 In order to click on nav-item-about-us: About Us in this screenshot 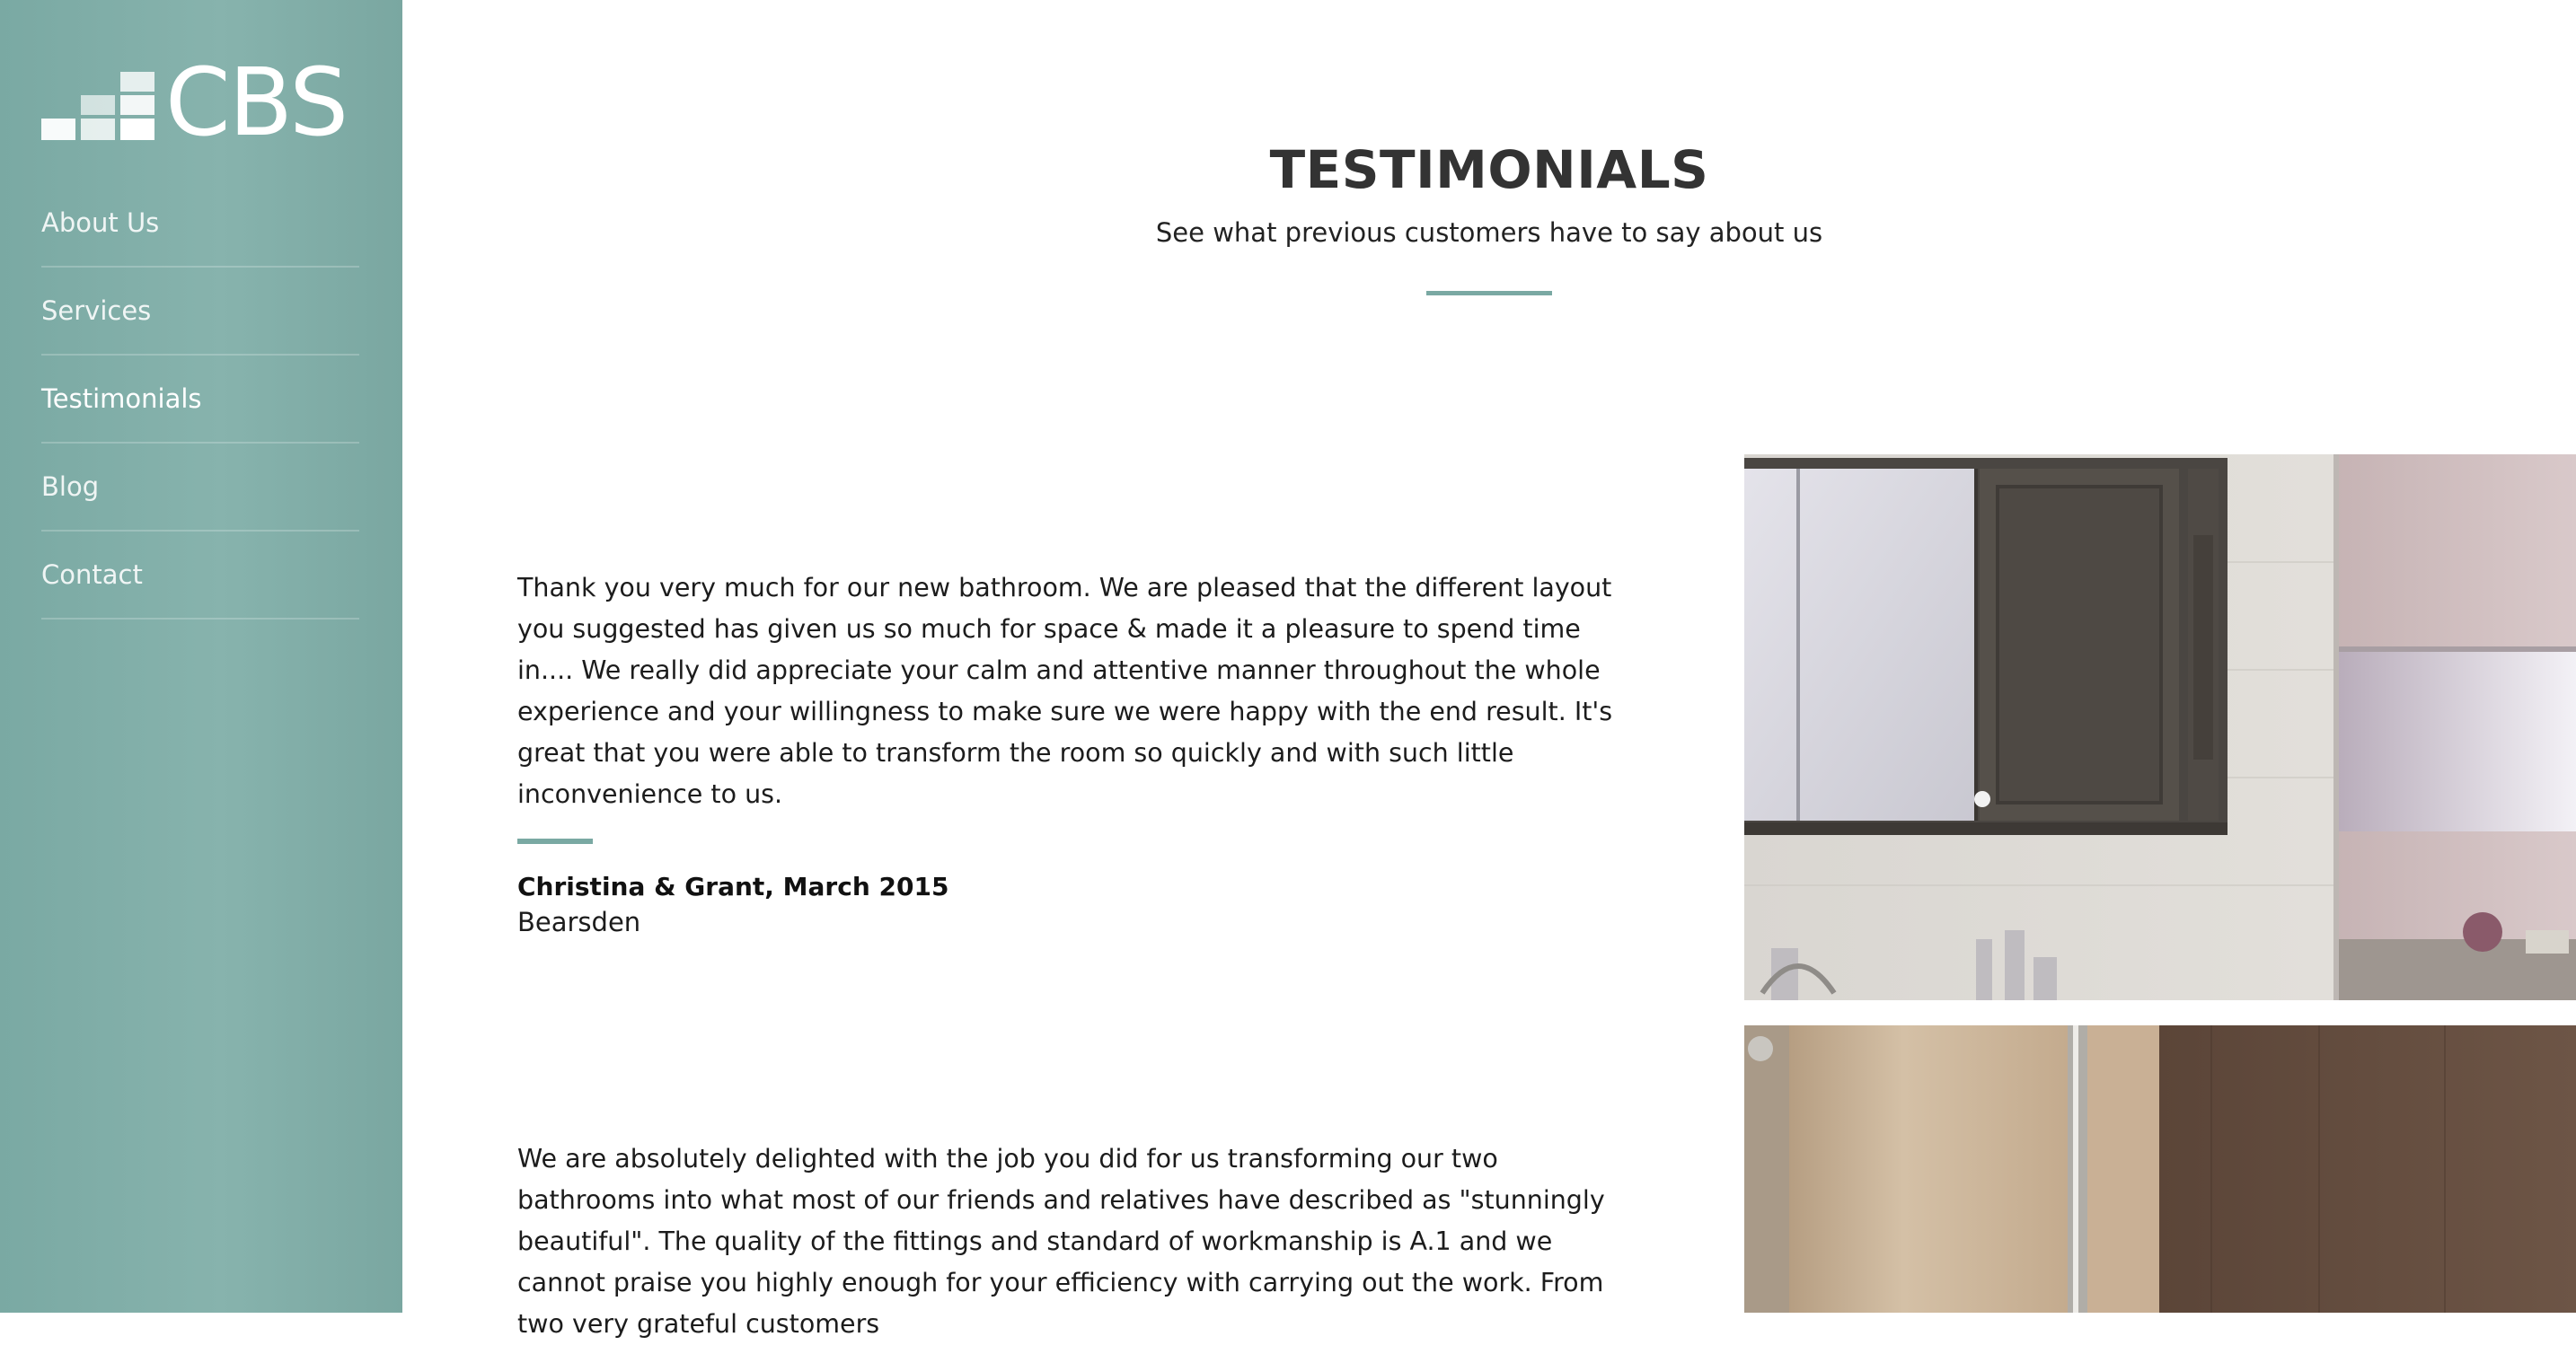, I will do `click(200, 224)`.